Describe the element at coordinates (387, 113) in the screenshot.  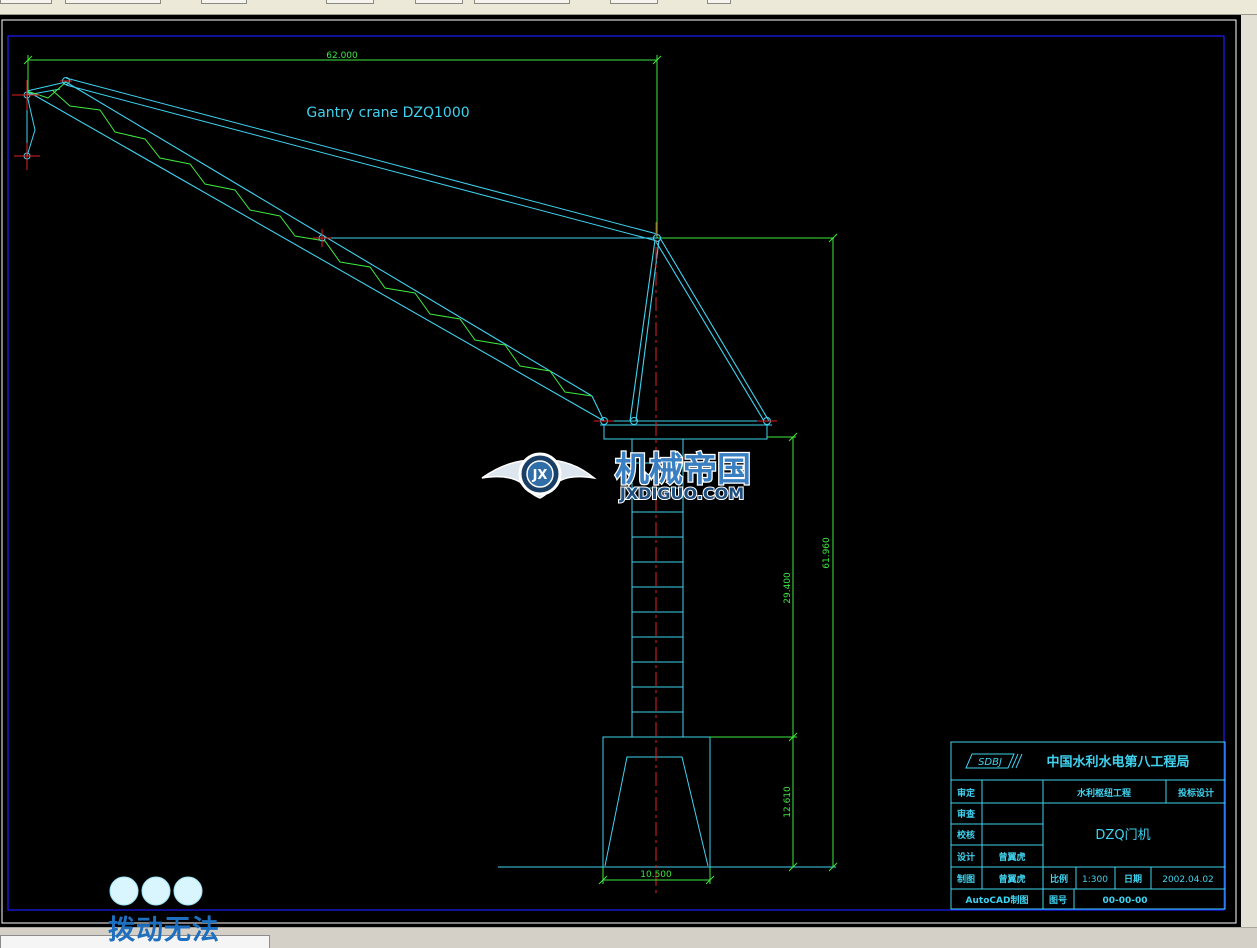
I see `drawing-title: Gantry crane DZQ1000` at that location.